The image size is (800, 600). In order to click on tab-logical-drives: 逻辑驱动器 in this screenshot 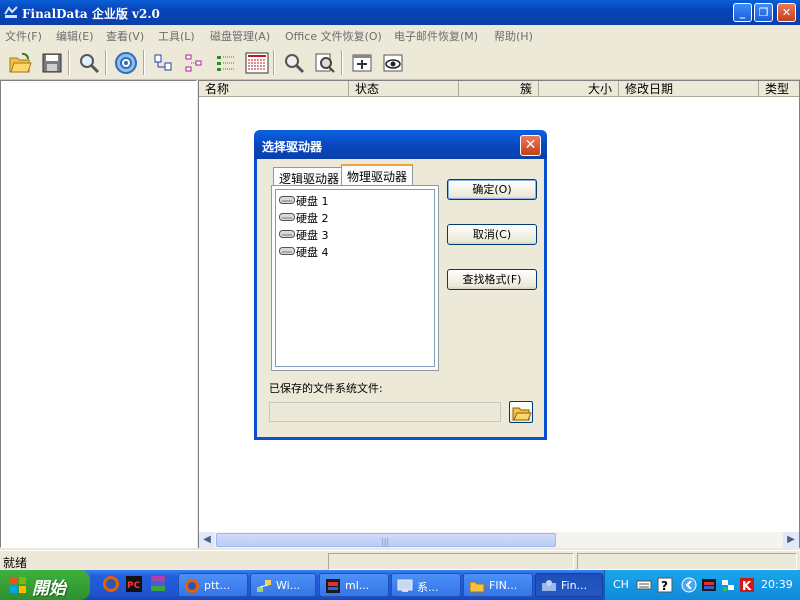, I will do `click(309, 177)`.